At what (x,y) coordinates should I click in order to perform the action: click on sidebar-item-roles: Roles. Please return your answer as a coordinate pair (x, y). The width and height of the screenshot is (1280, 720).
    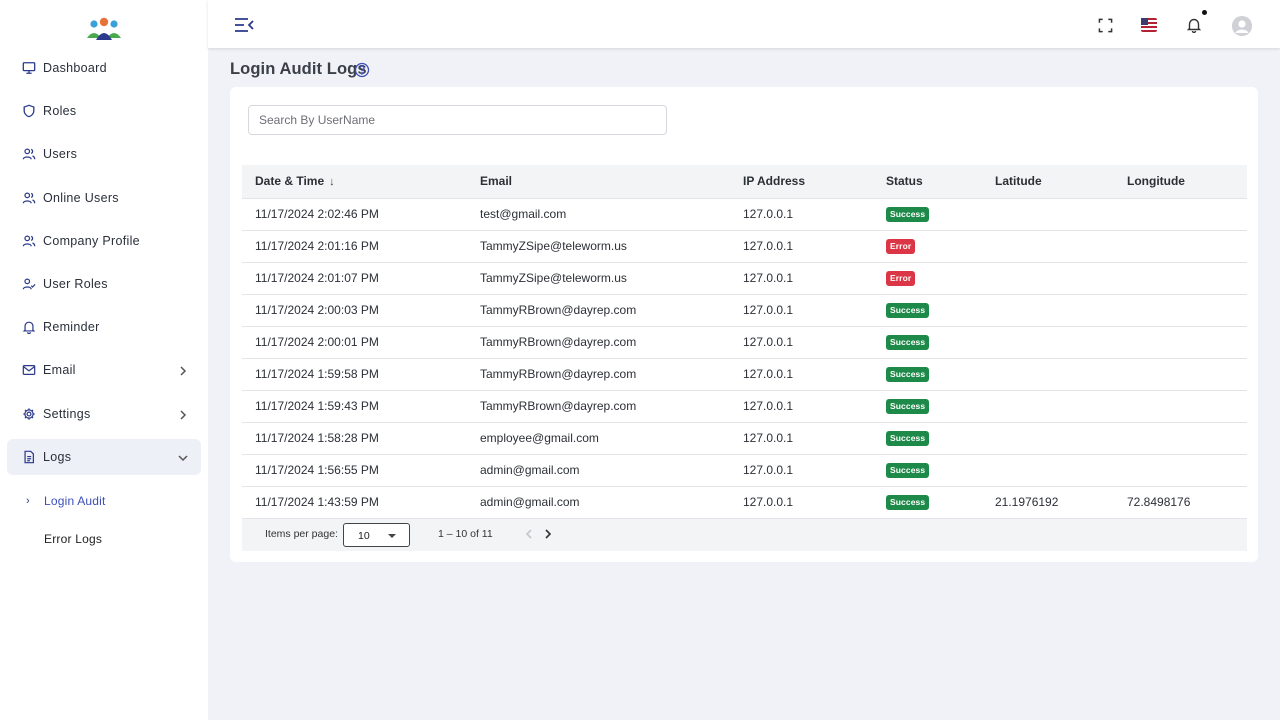
    Looking at the image, I should click on (104, 111).